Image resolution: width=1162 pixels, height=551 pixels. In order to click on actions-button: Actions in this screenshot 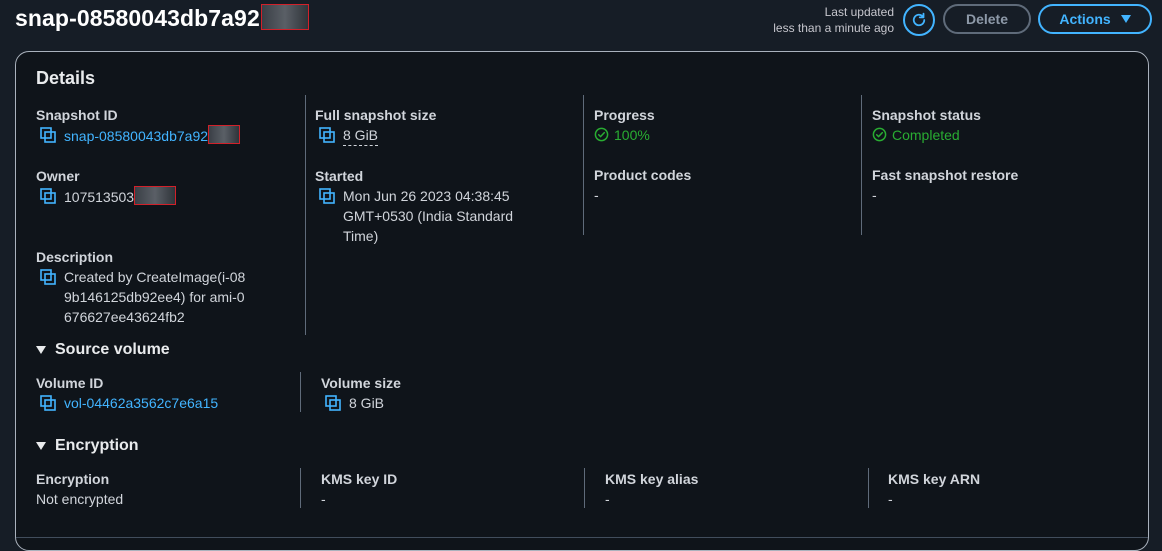, I will do `click(1095, 19)`.